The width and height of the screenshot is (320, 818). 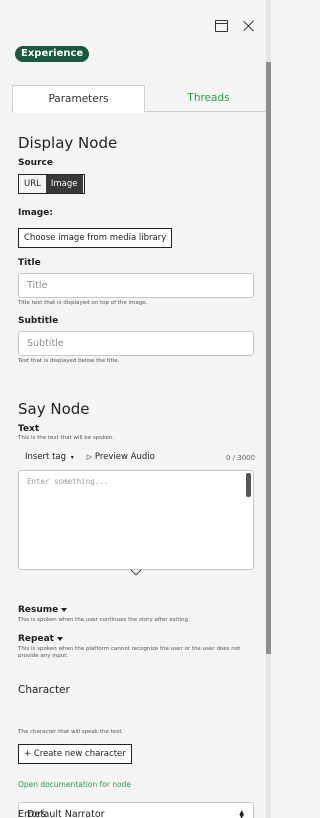 What do you see at coordinates (44, 690) in the screenshot?
I see `character-heading: Character` at bounding box center [44, 690].